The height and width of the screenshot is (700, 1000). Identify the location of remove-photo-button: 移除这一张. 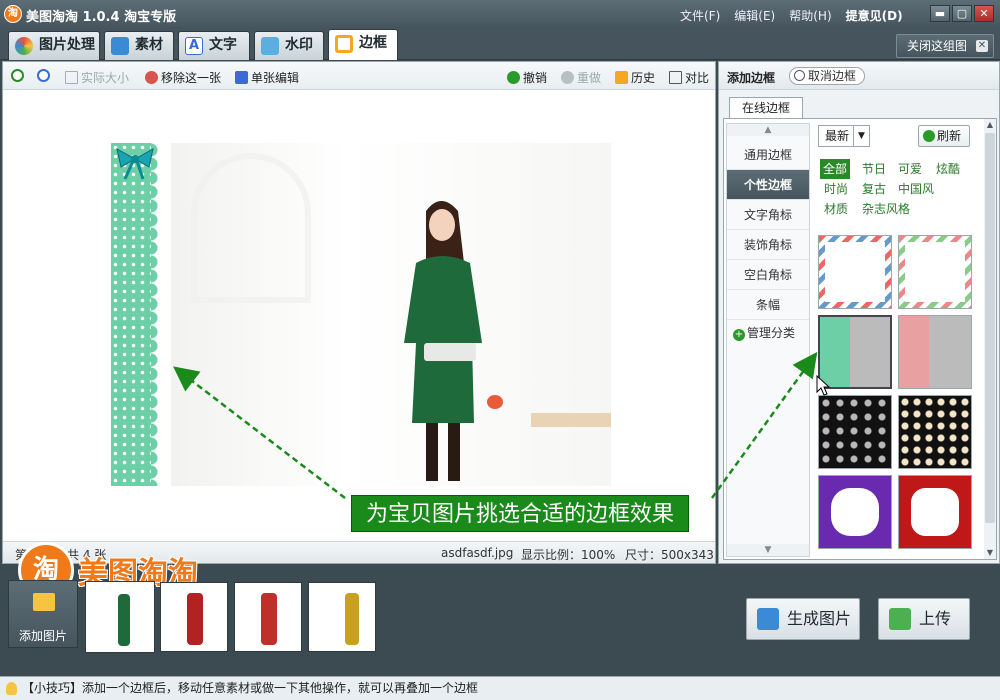
(183, 77).